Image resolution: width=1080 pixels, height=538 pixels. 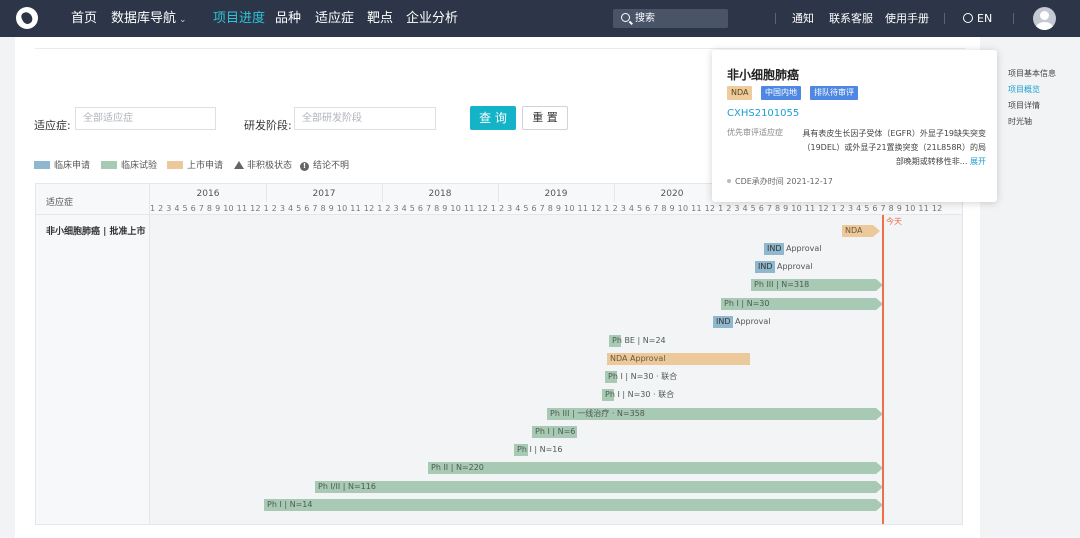 I want to click on gantt-bar: Ph I | N=16, so click(x=538, y=450).